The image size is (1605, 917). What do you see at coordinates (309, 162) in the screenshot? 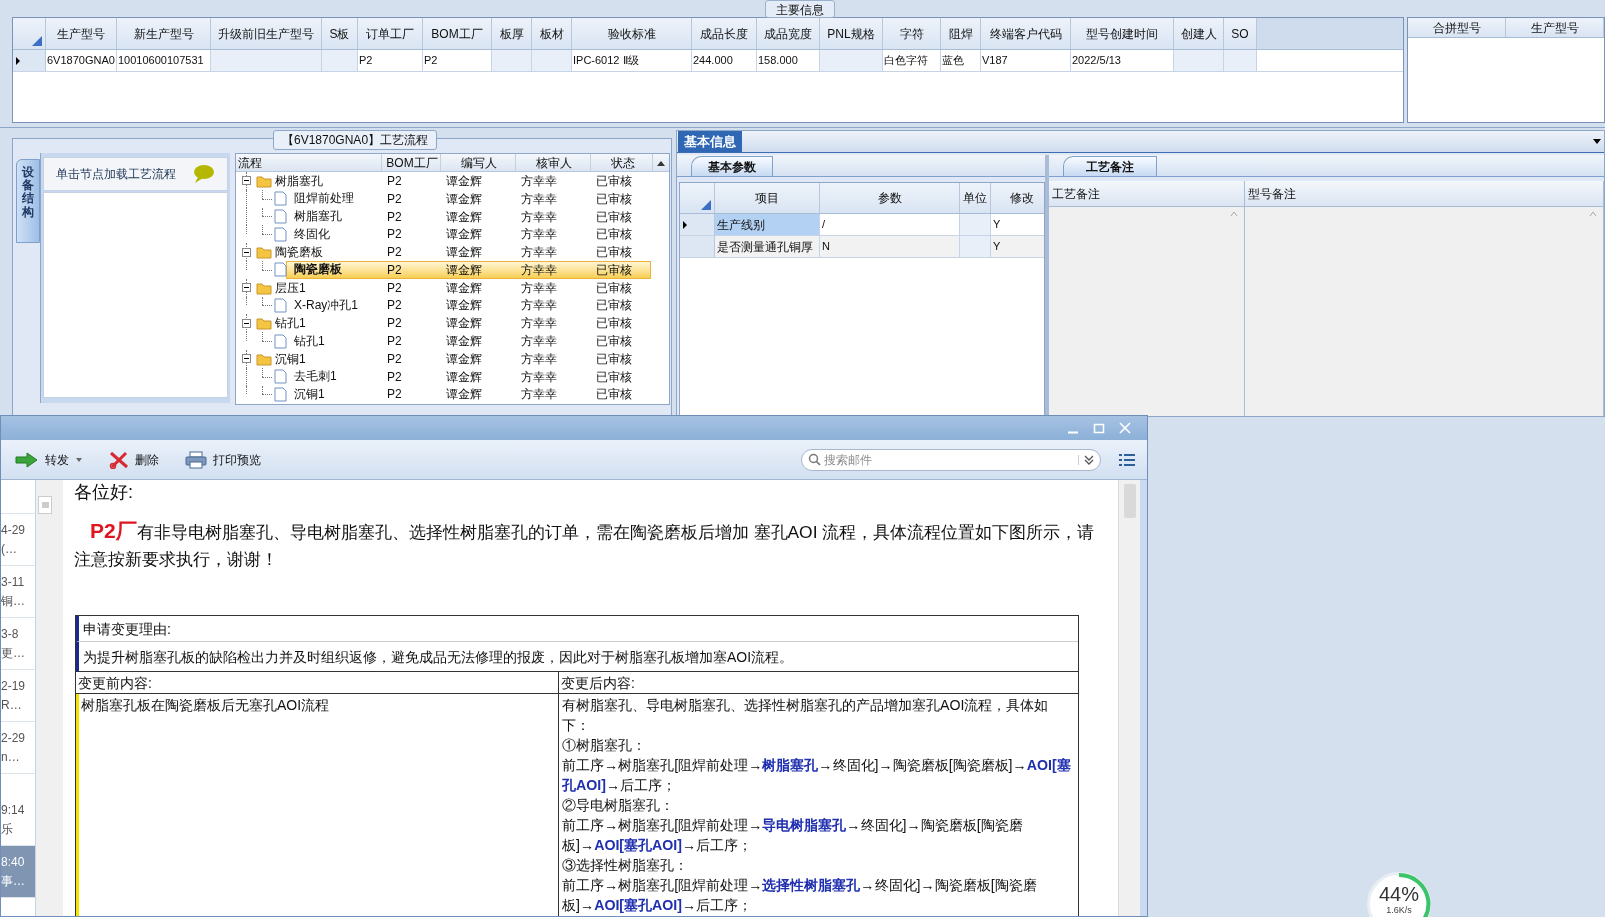
I see `column-header: 流程` at bounding box center [309, 162].